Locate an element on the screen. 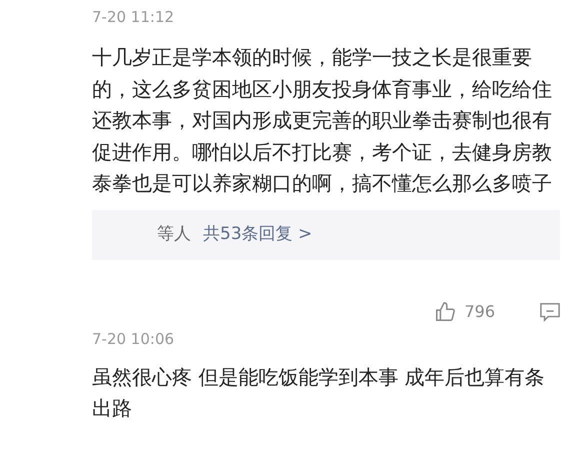 The image size is (571, 453). comment-time: 7-20 11:12 is located at coordinates (134, 17).